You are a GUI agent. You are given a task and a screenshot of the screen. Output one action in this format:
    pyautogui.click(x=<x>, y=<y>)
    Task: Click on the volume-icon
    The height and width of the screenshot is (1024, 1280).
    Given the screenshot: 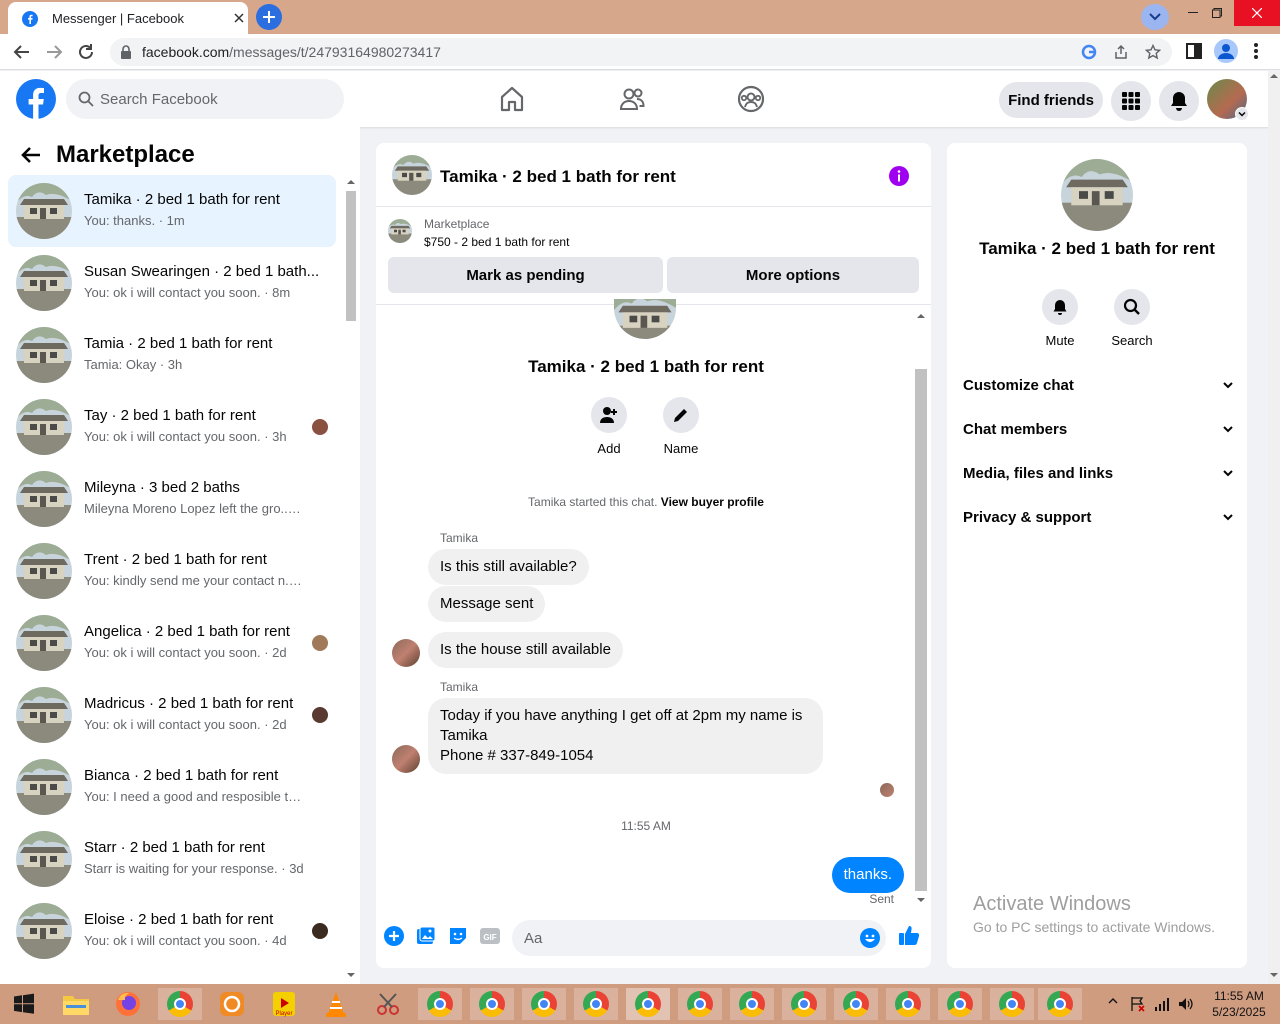 What is the action you would take?
    pyautogui.click(x=1186, y=1004)
    